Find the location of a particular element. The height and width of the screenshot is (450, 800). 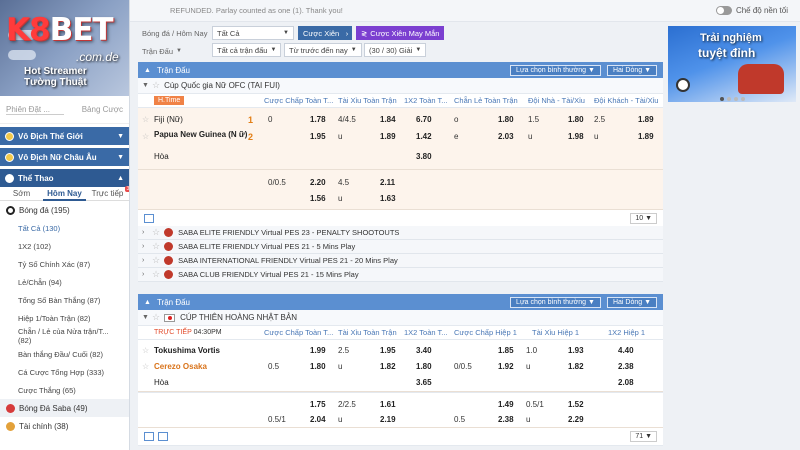

tab-today: Hôm Nay is located at coordinates (64, 194).